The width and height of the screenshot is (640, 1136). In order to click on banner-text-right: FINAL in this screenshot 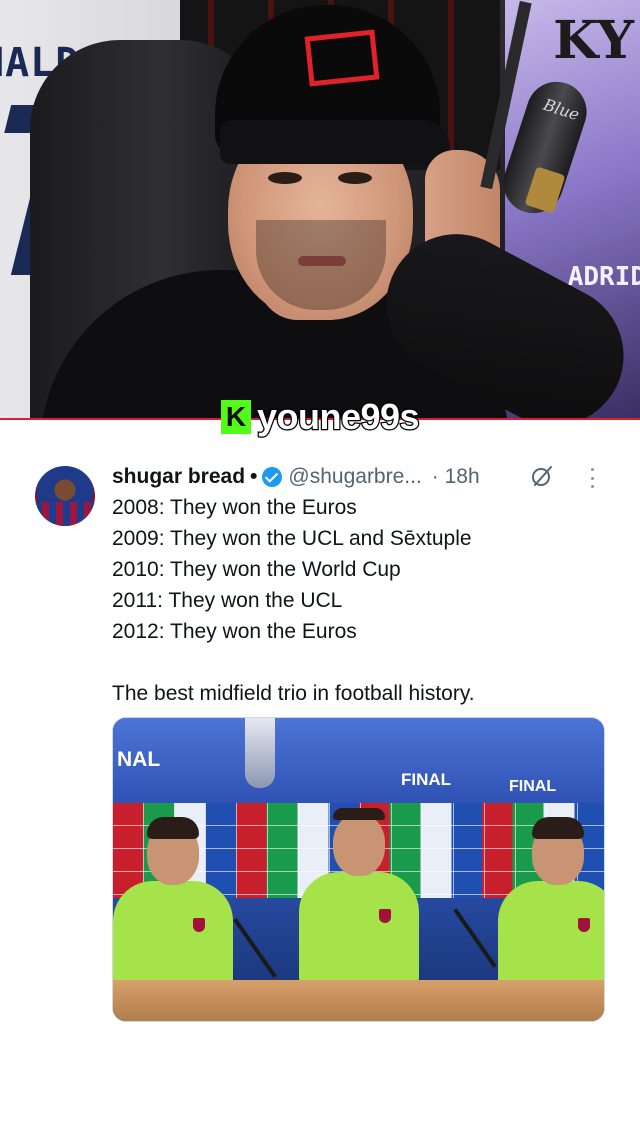, I will do `click(533, 786)`.